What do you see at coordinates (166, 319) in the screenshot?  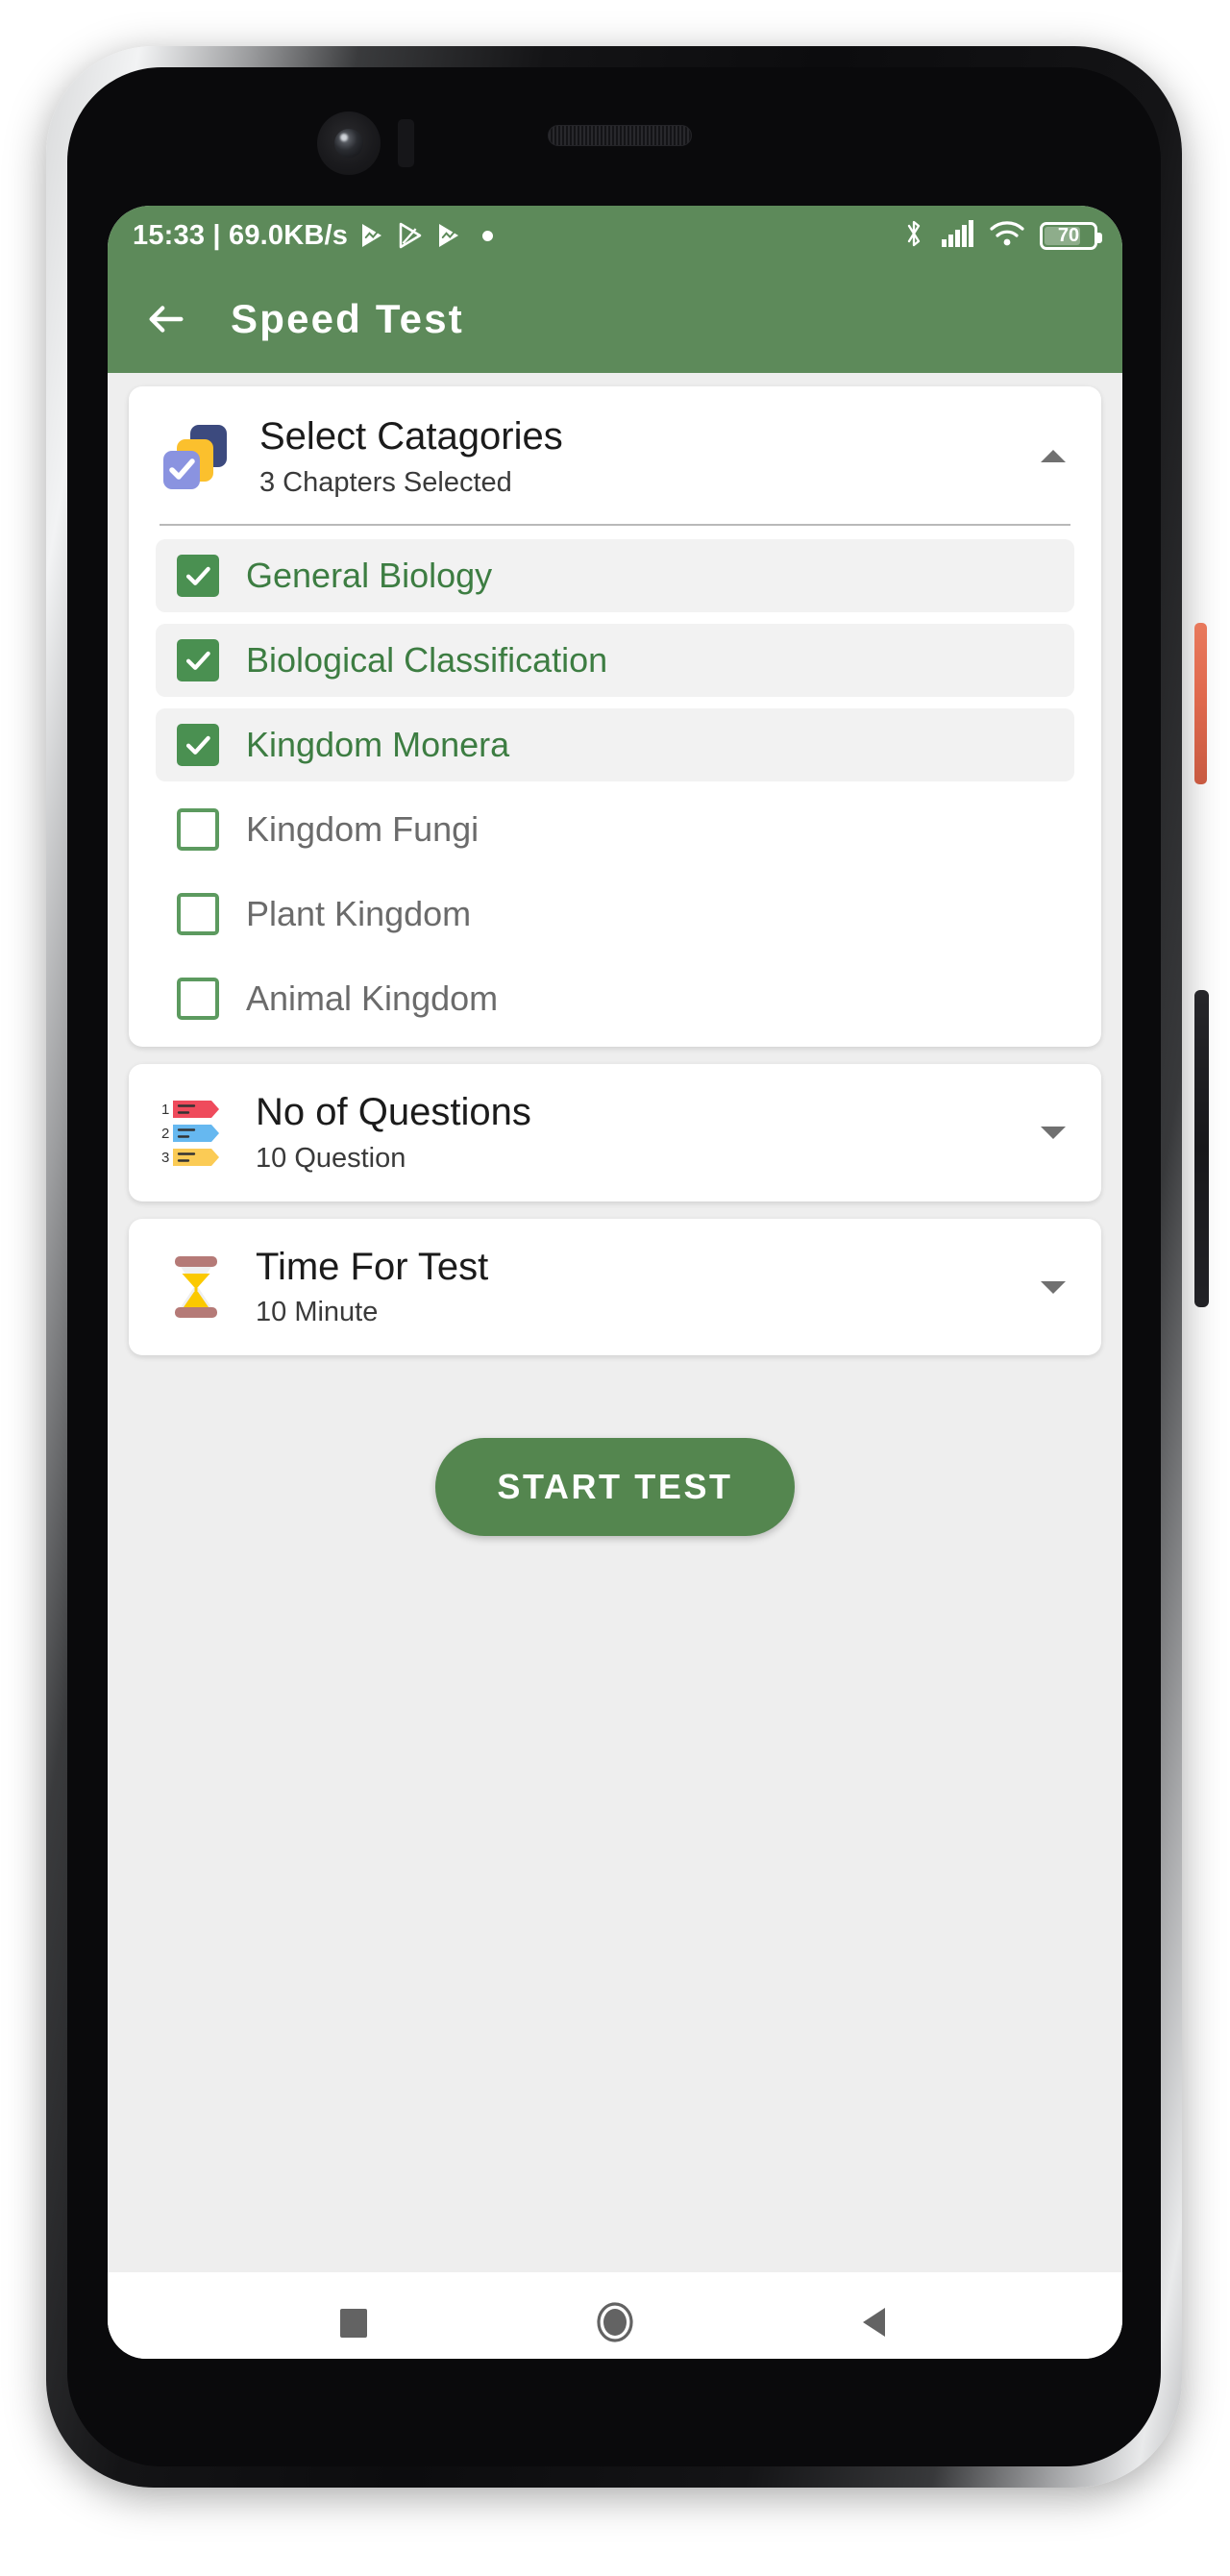 I see `back-arrow-icon` at bounding box center [166, 319].